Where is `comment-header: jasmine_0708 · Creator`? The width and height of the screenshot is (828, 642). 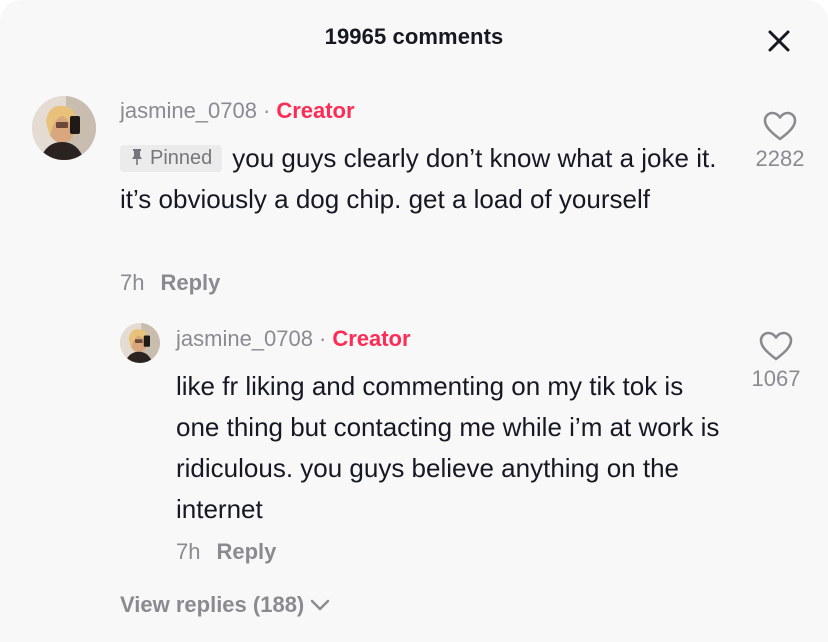
comment-header: jasmine_0708 · Creator is located at coordinates (237, 111).